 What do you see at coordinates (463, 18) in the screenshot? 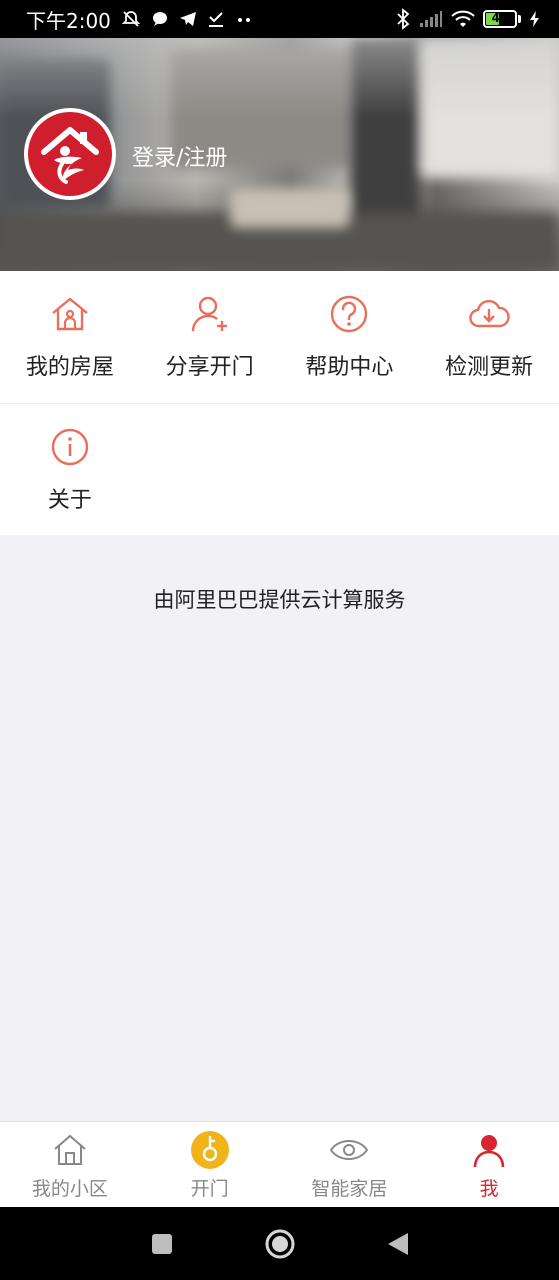
I see `wifi-icon` at bounding box center [463, 18].